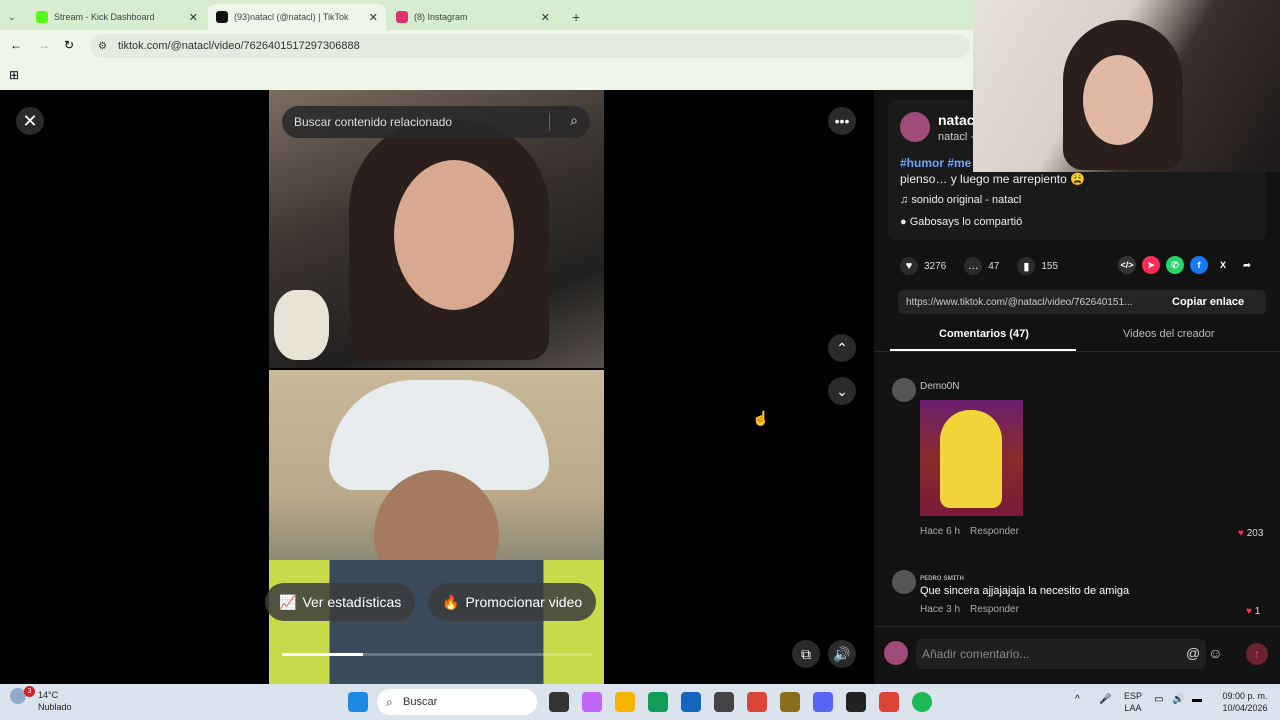  Describe the element at coordinates (1133, 702) in the screenshot. I see `language-indicator: ESP LAA` at that location.